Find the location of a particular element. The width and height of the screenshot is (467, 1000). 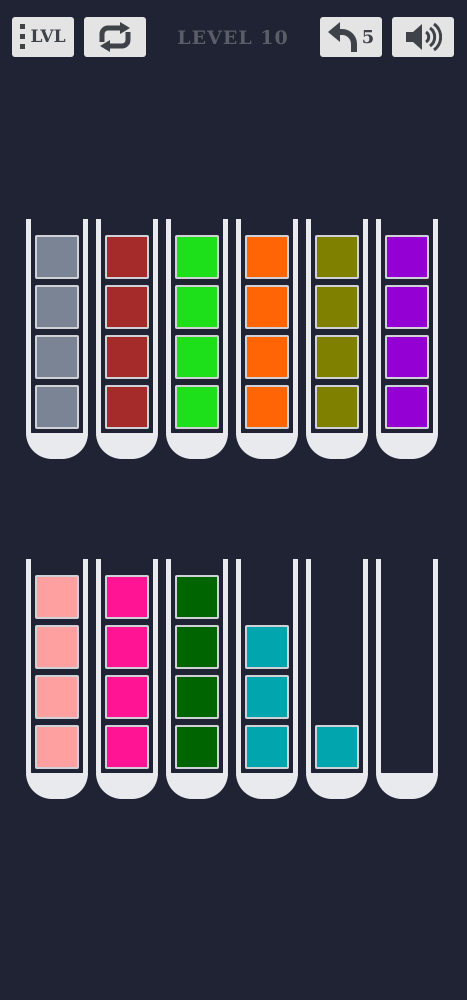

restart-button is located at coordinates (115, 37).